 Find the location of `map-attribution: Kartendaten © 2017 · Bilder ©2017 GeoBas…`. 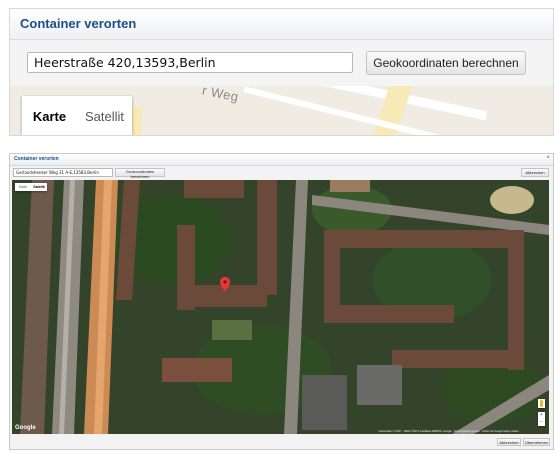

map-attribution: Kartendaten © 2017 · Bilder ©2017 GeoBas… is located at coordinates (448, 431).